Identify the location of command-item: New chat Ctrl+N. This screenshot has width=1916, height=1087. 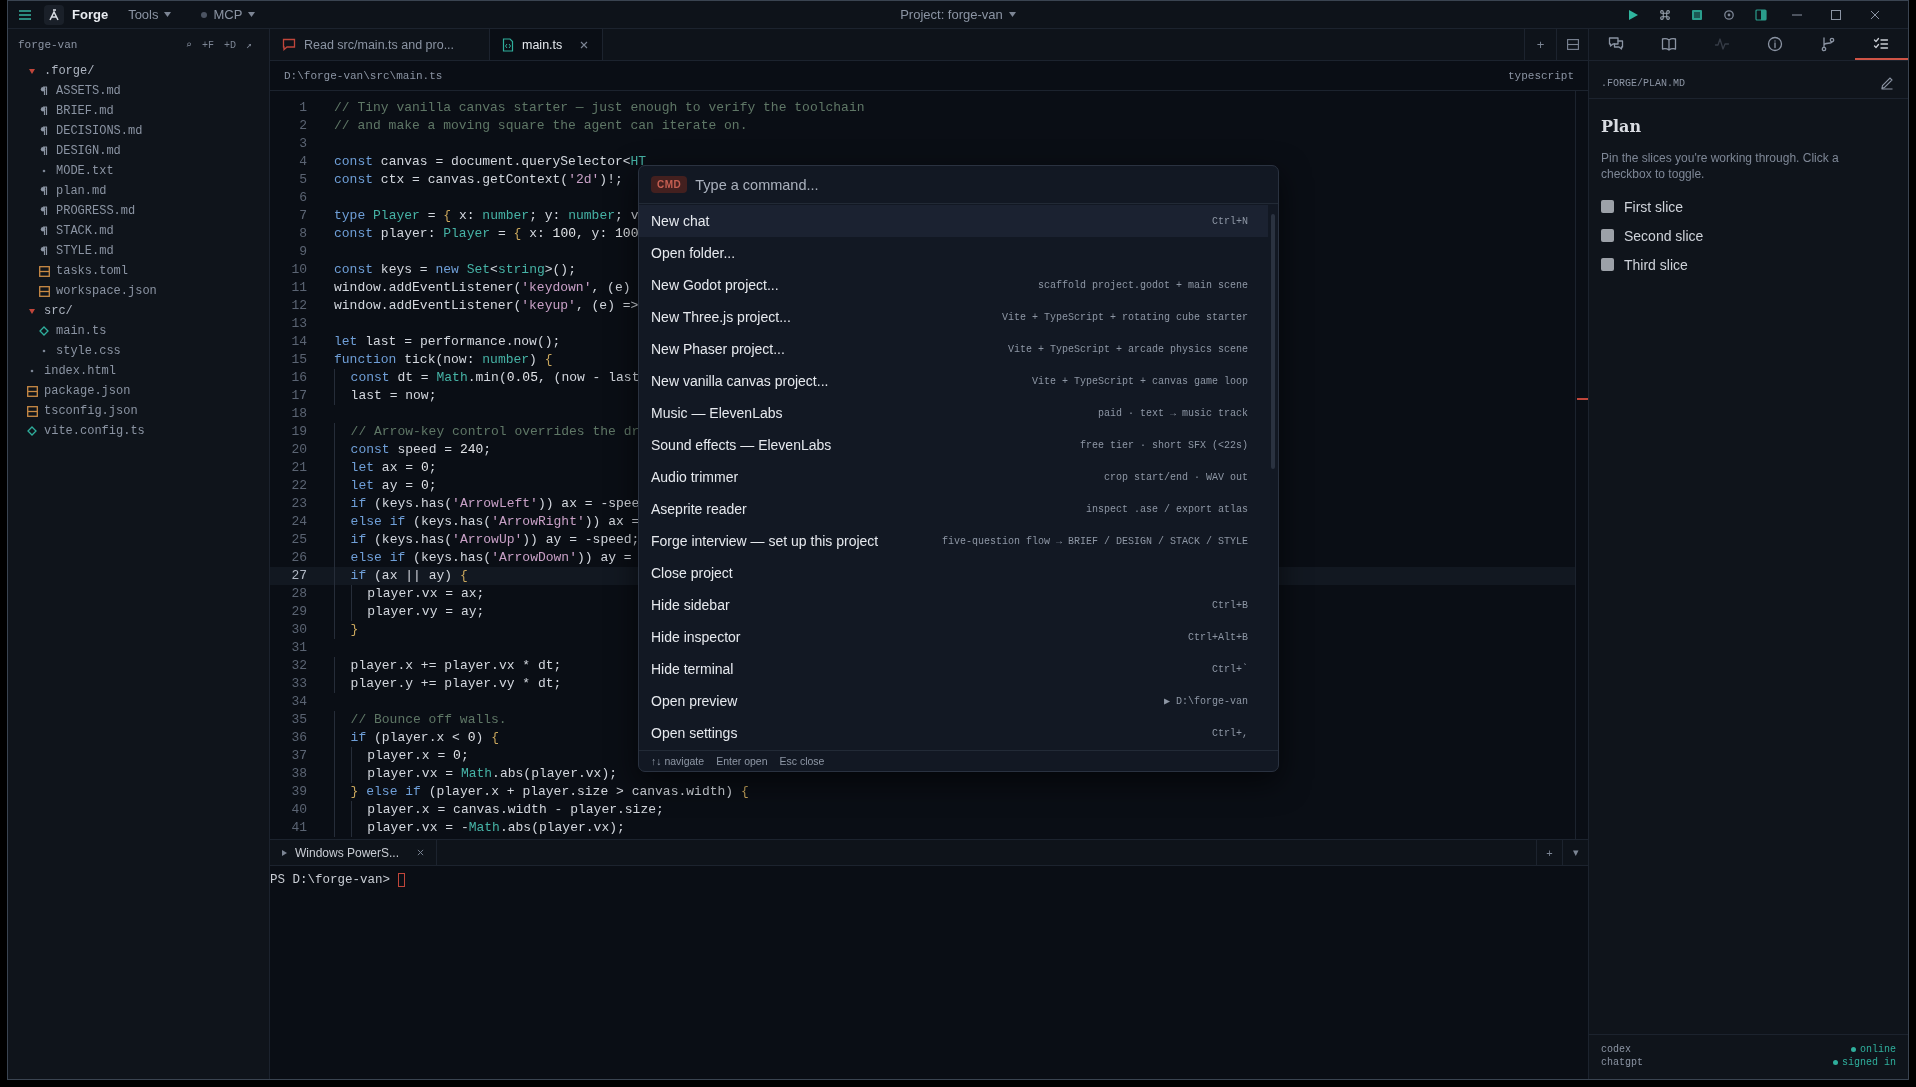
(953, 221).